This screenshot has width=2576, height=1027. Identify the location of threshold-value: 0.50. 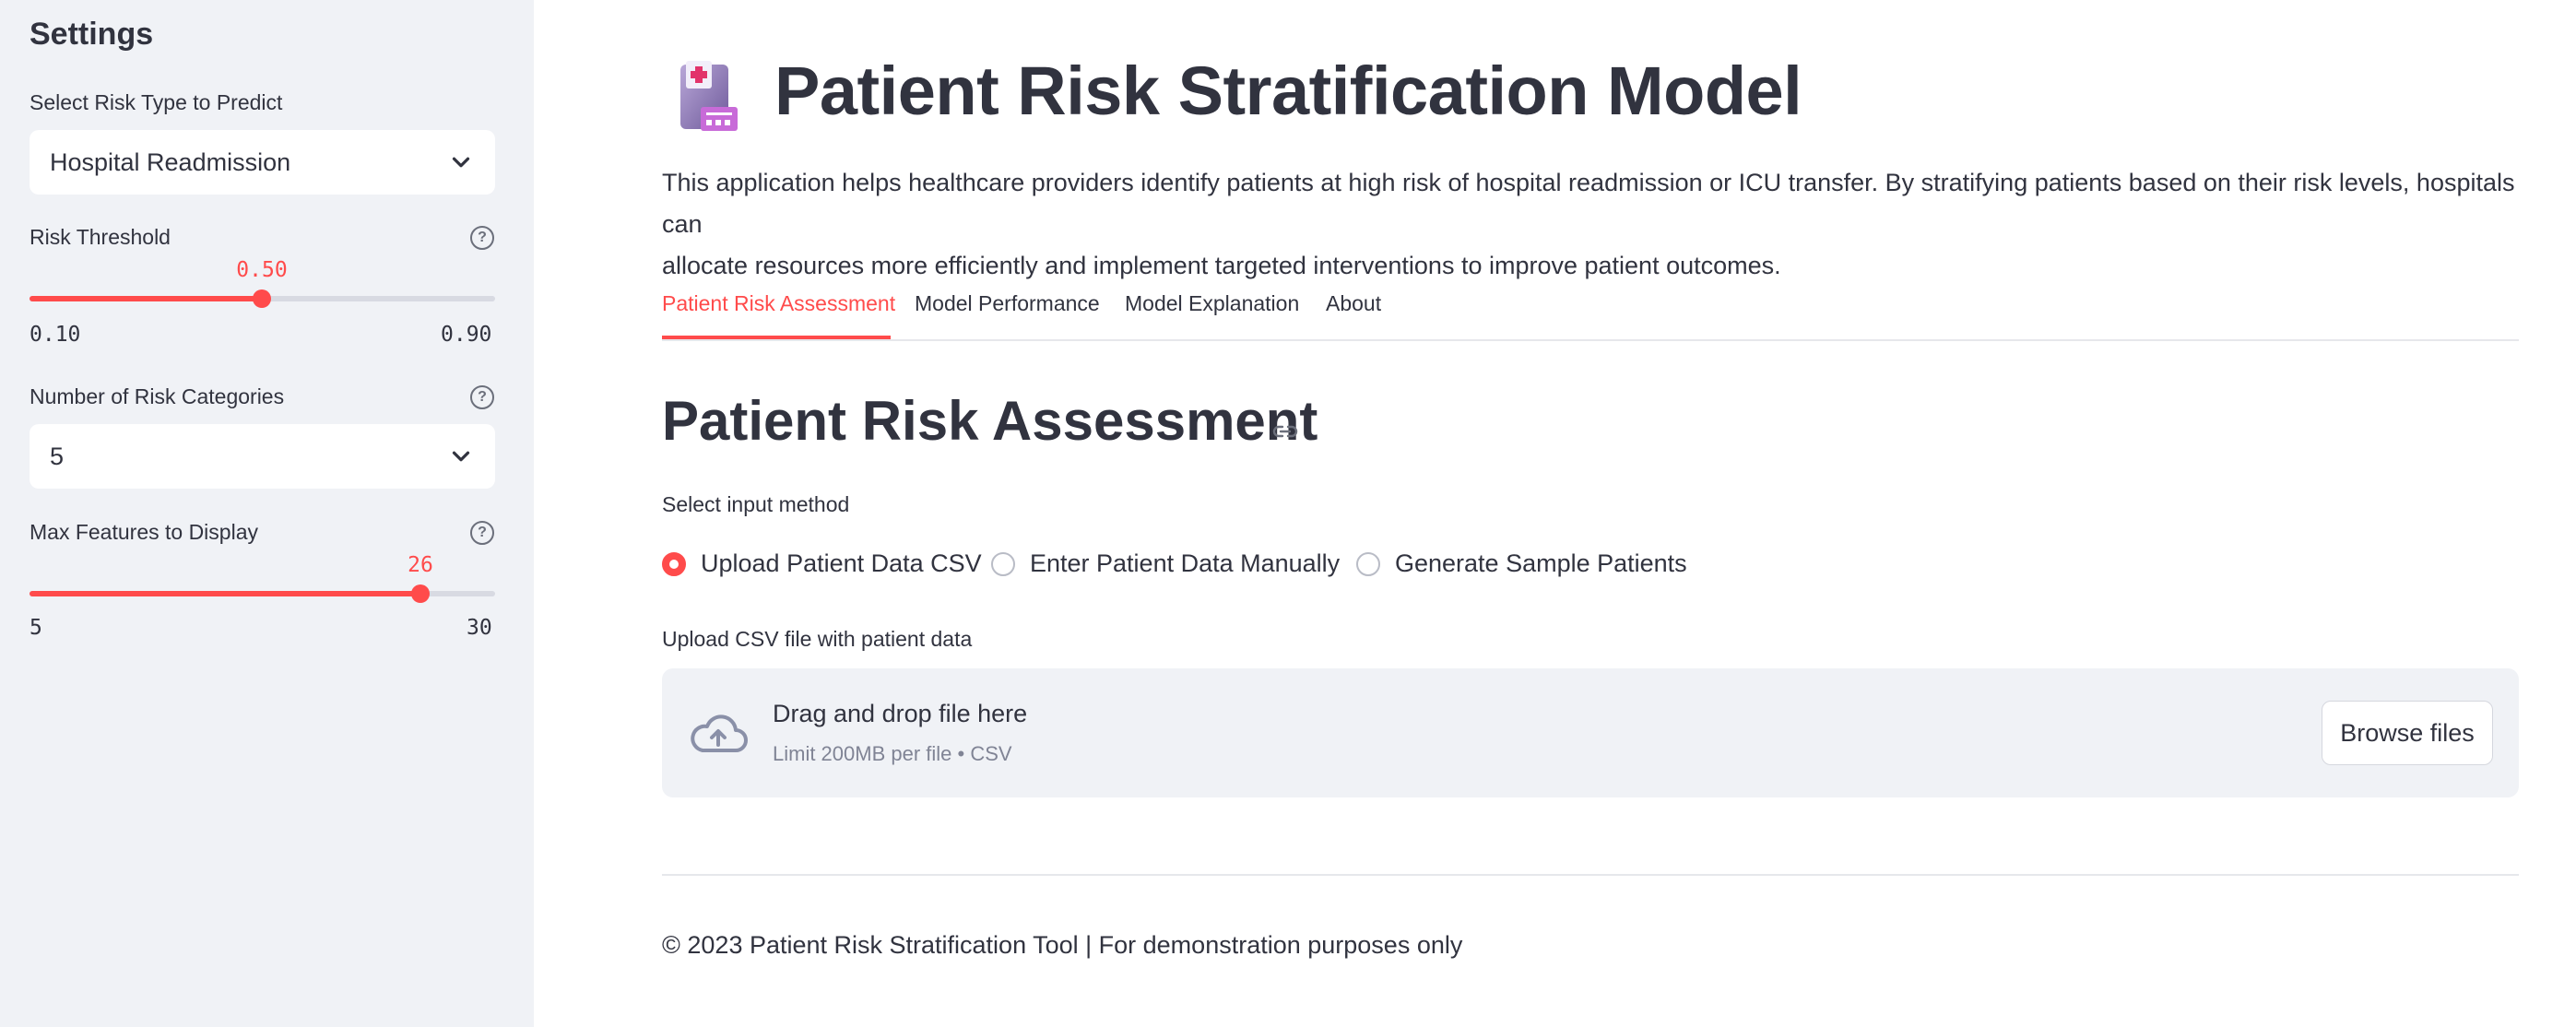
(262, 270).